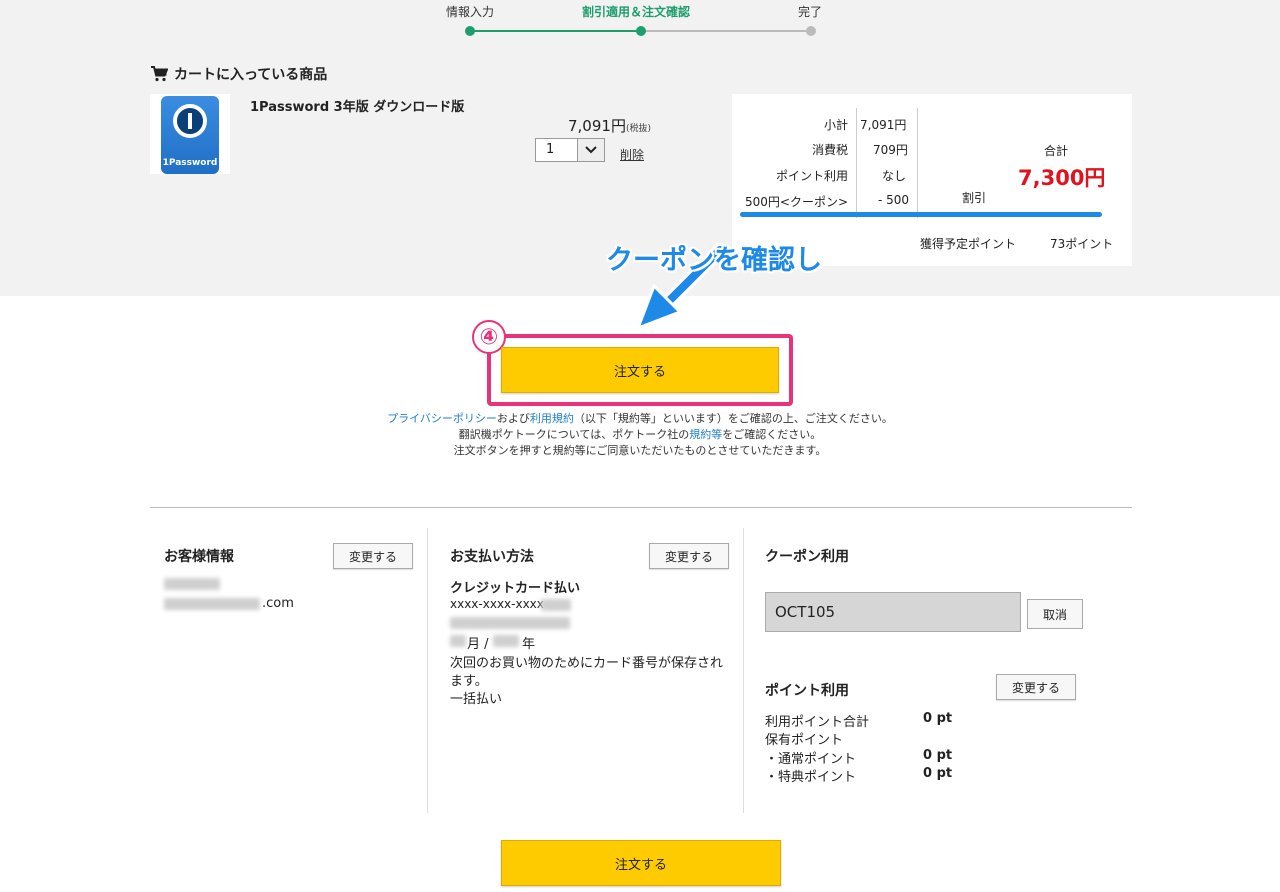  I want to click on step-discount-confirm: 割引適用＆注文確認, so click(636, 12).